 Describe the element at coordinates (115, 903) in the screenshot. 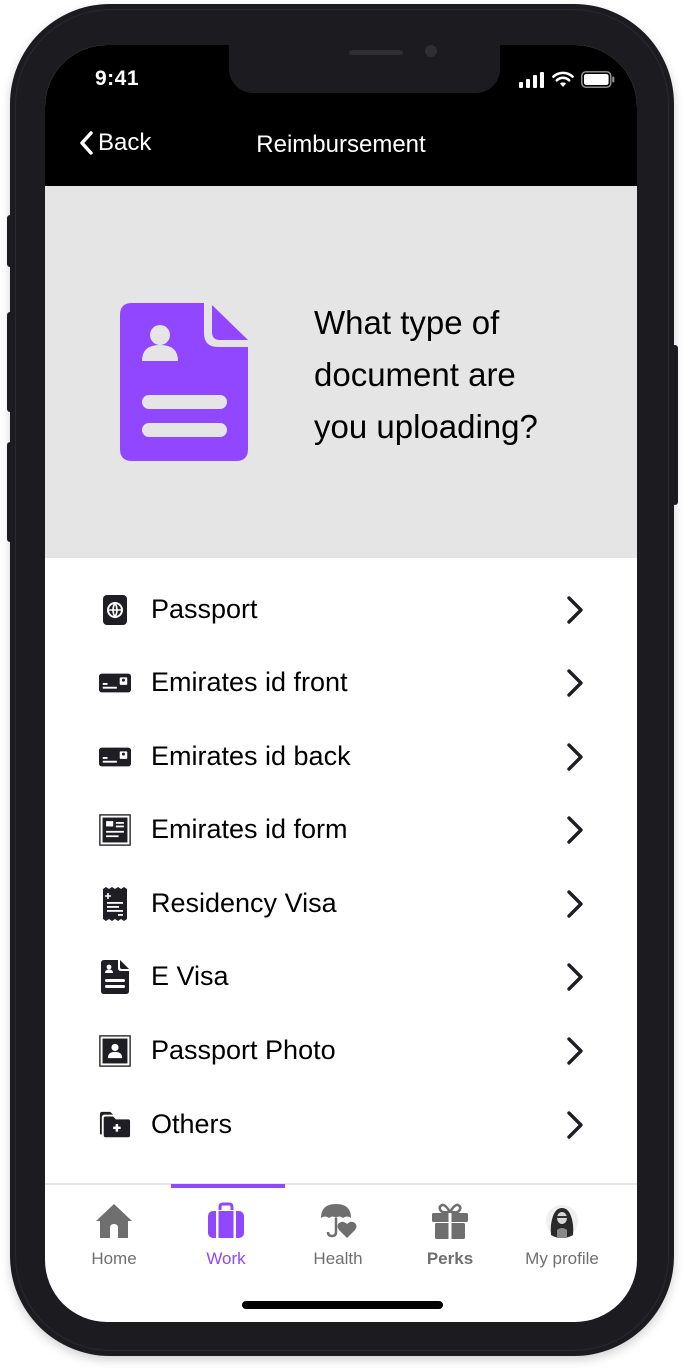

I see `receipt-icon` at that location.